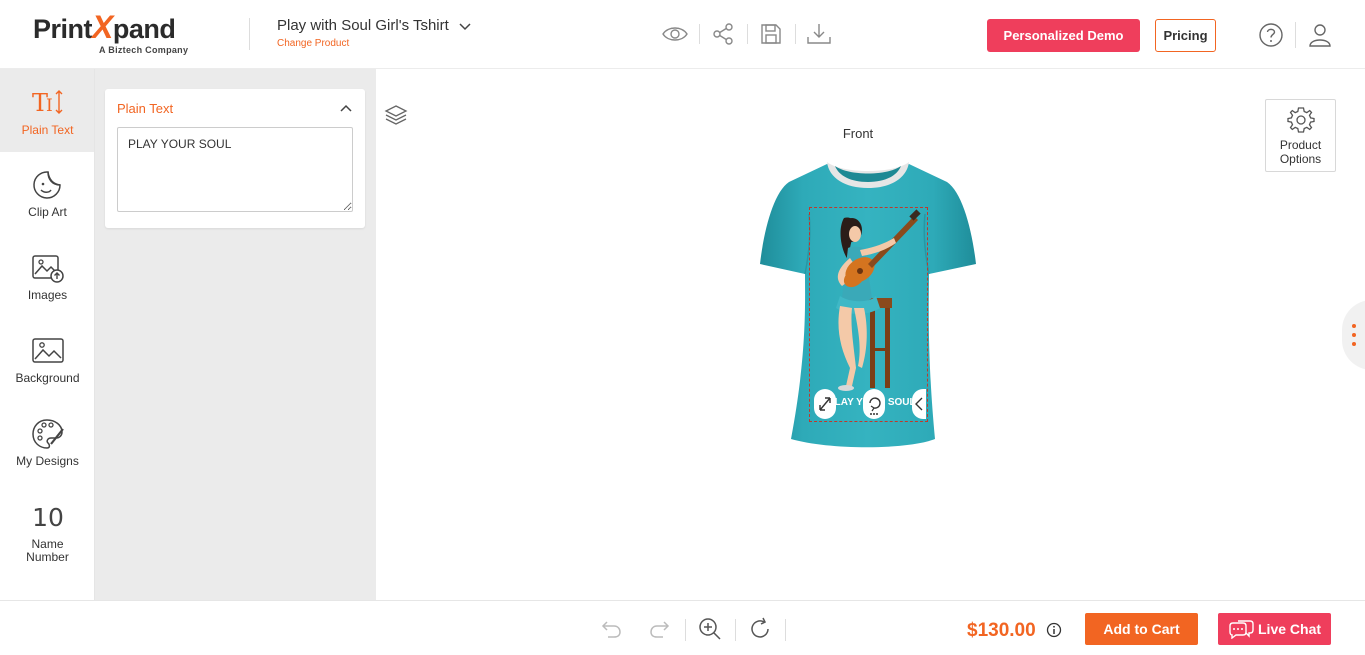  I want to click on panel-title: Plain Text, so click(145, 108).